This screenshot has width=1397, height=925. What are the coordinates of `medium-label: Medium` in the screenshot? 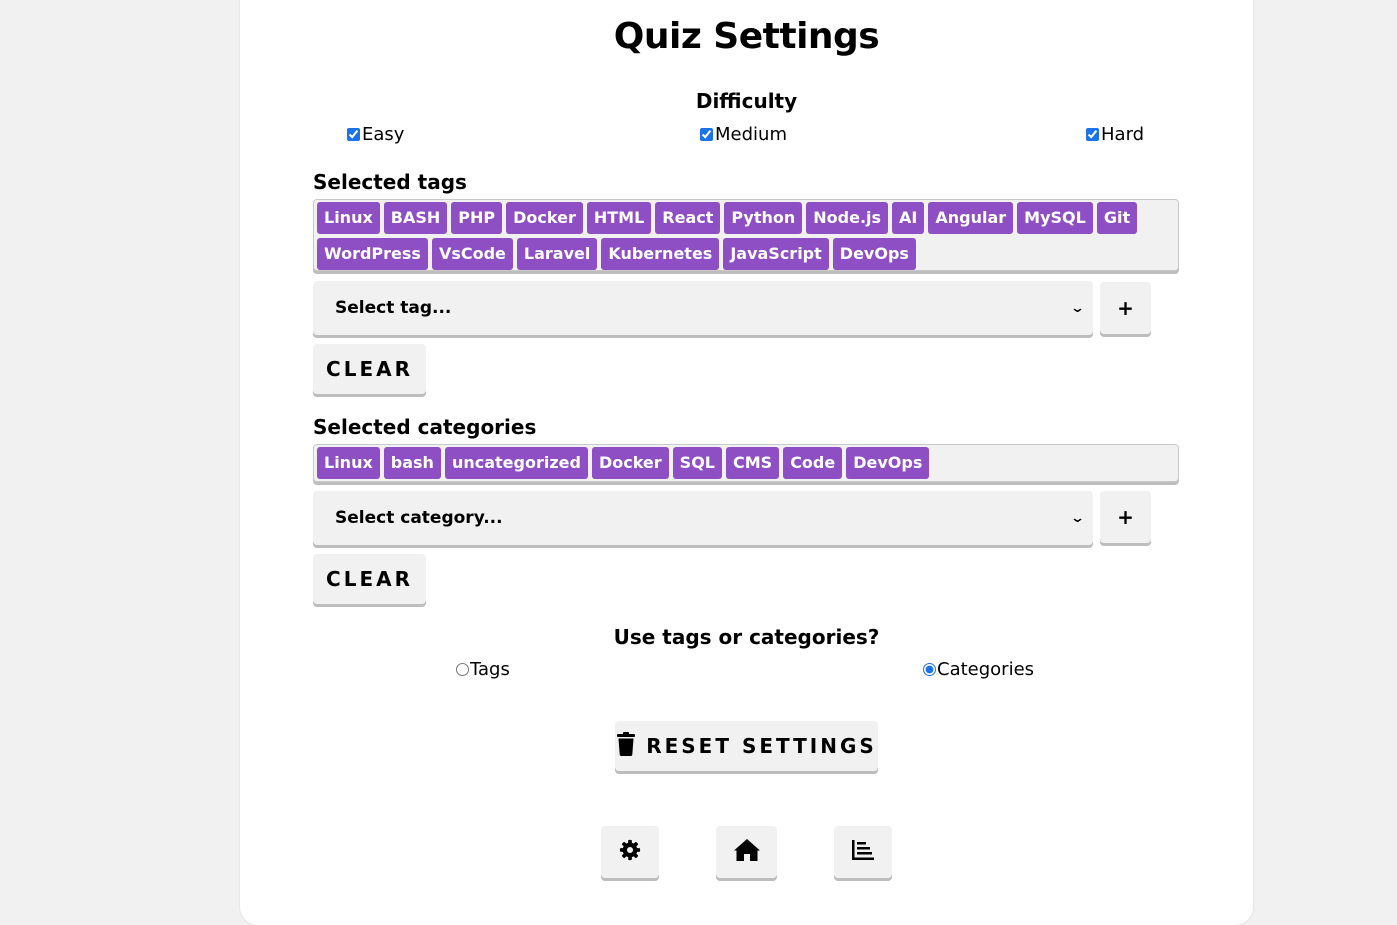 It's located at (751, 134).